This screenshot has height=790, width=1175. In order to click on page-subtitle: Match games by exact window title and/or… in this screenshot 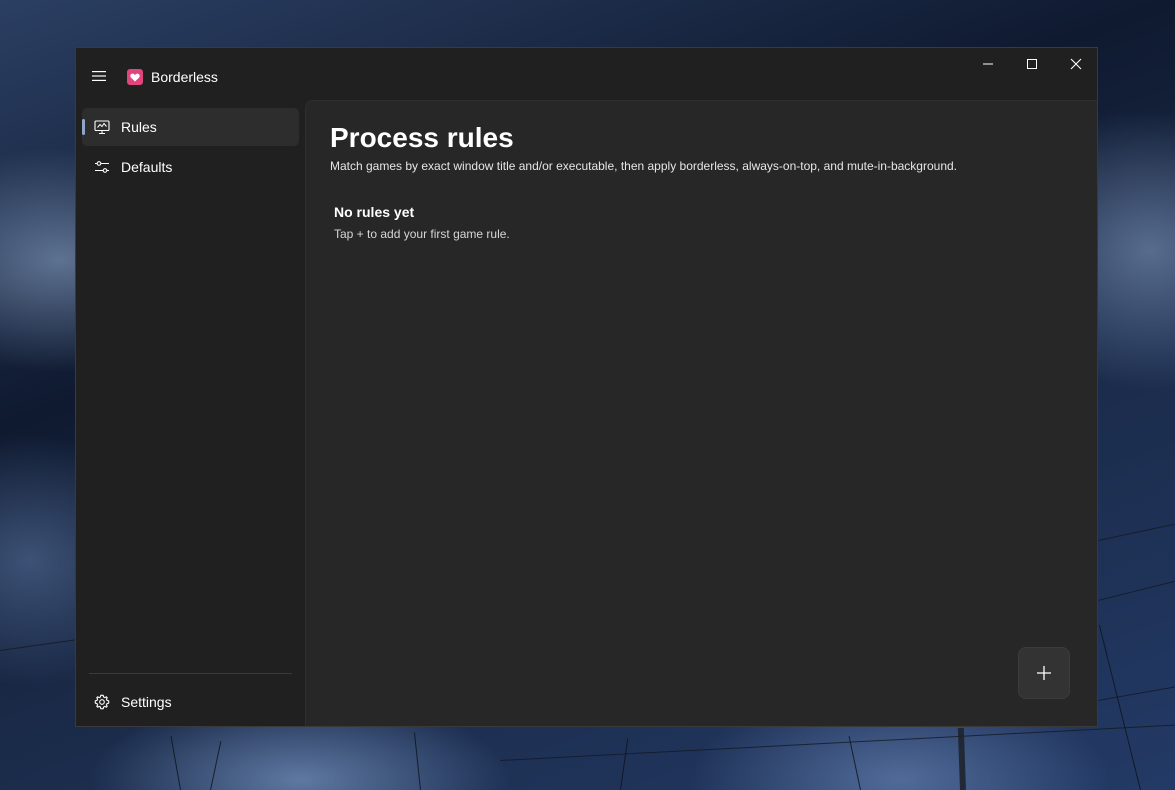, I will do `click(644, 166)`.